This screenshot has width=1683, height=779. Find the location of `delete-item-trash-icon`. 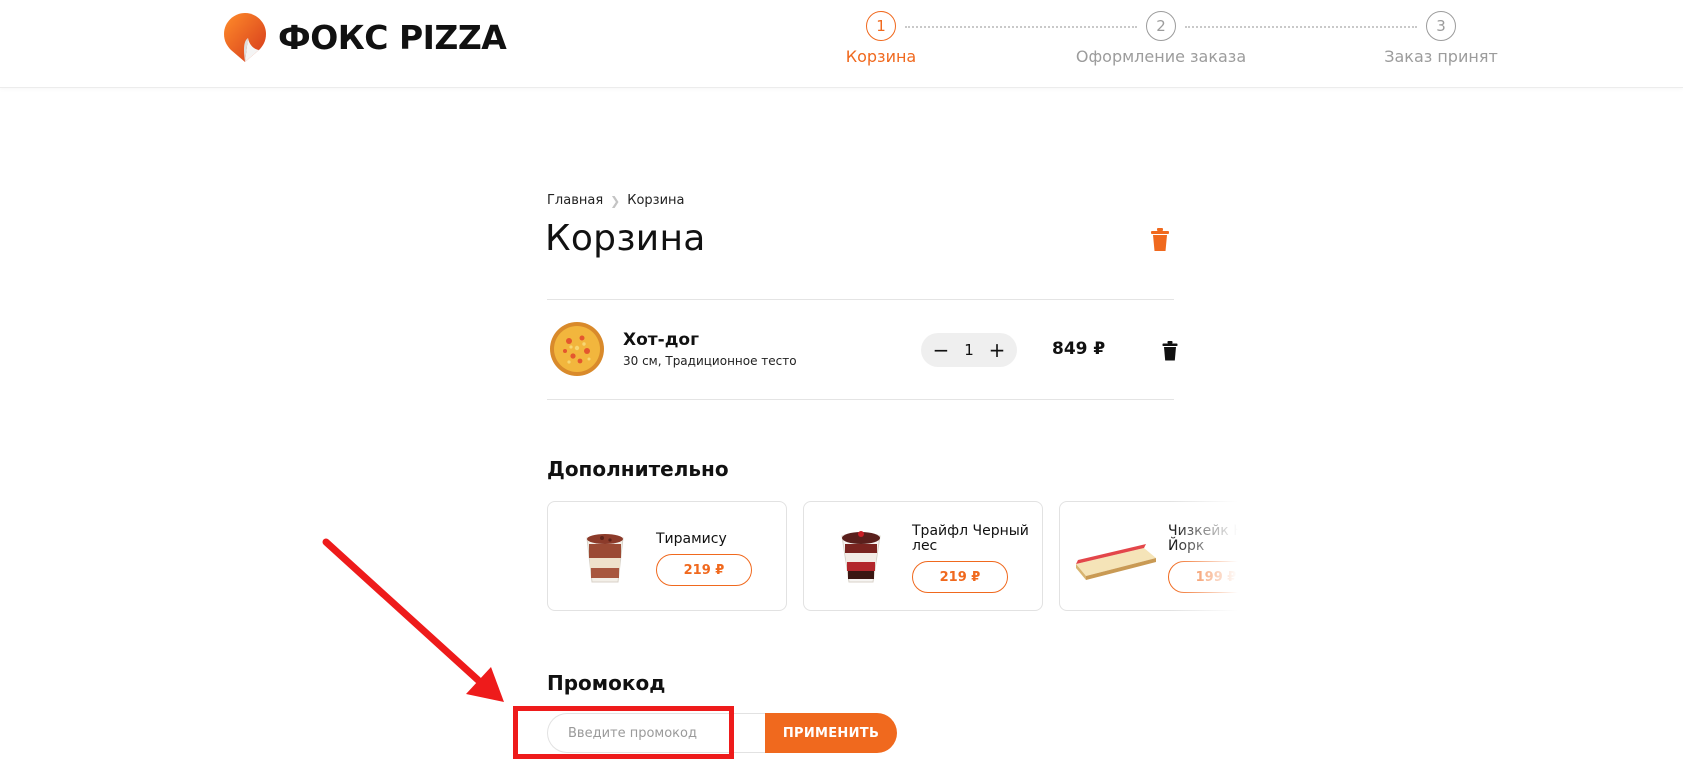

delete-item-trash-icon is located at coordinates (1170, 351).